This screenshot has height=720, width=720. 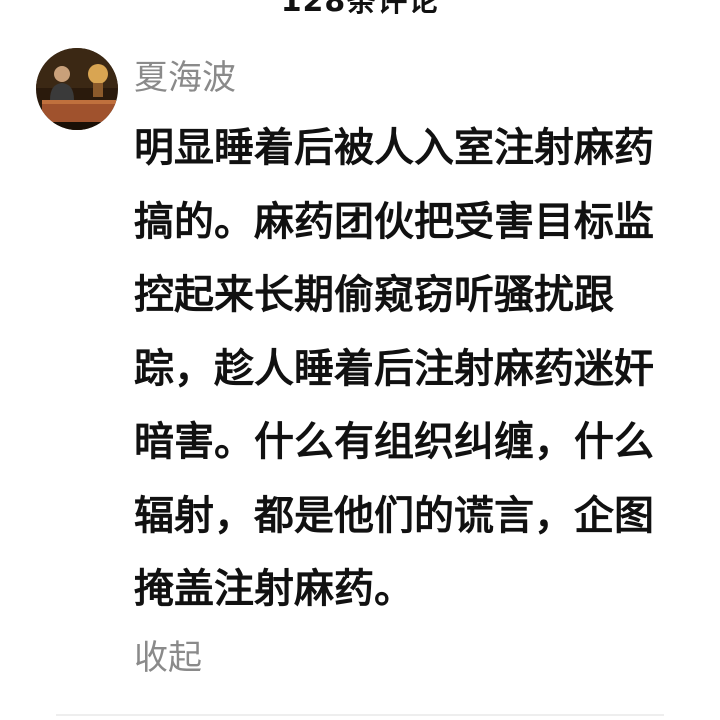 I want to click on avatar, so click(x=77, y=89).